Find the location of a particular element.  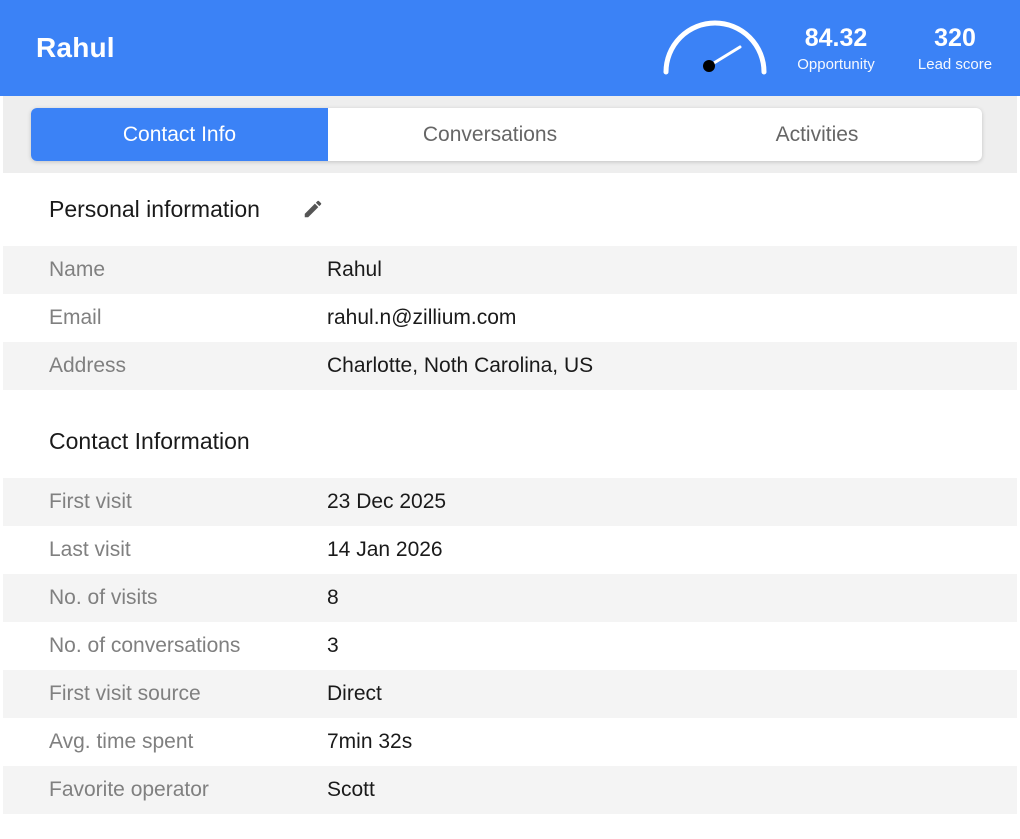

field-label: Avg. time spent is located at coordinates (121, 741).